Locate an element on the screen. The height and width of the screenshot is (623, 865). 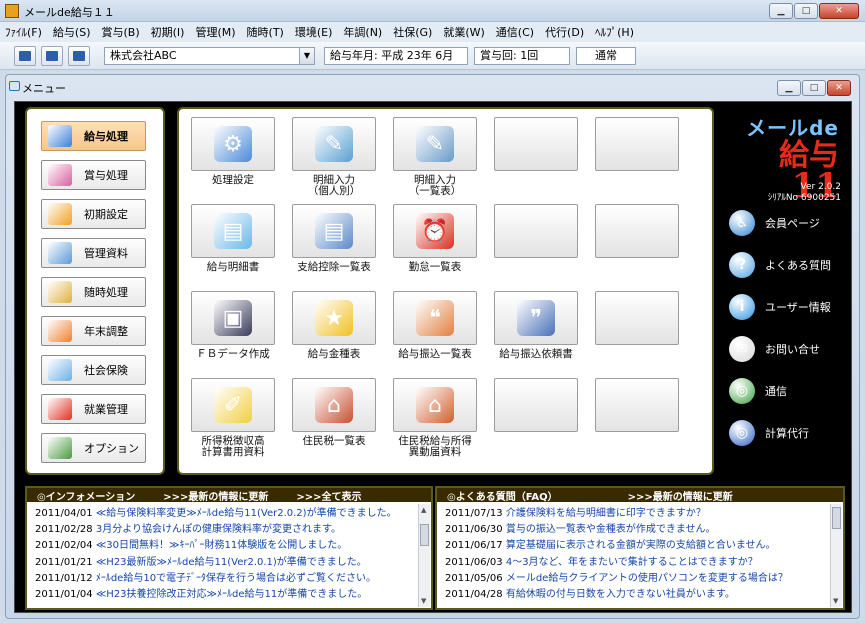
faq-update-link: >>>最新の情報に更新 is located at coordinates (680, 495).